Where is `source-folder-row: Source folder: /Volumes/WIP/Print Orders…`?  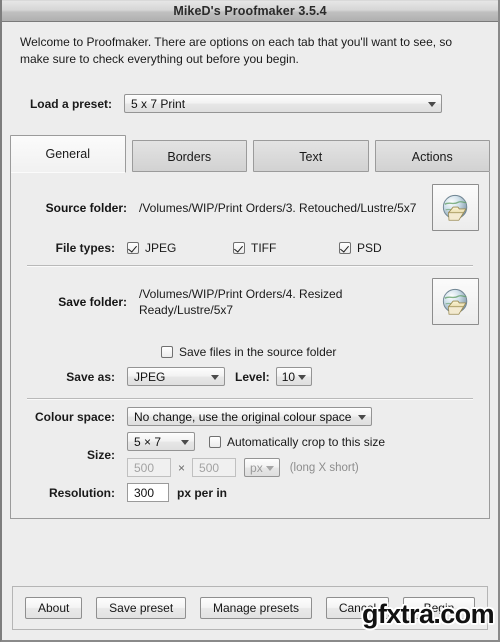 source-folder-row: Source folder: /Volumes/WIP/Print Orders… is located at coordinates (250, 206).